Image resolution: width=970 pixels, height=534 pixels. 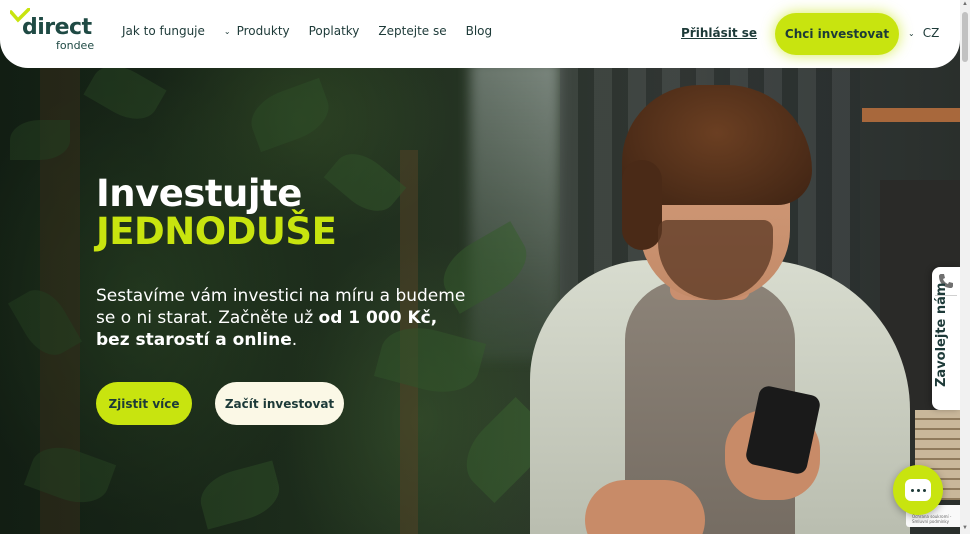 I want to click on language-switcher: ⌄ CZ, so click(x=923, y=33).